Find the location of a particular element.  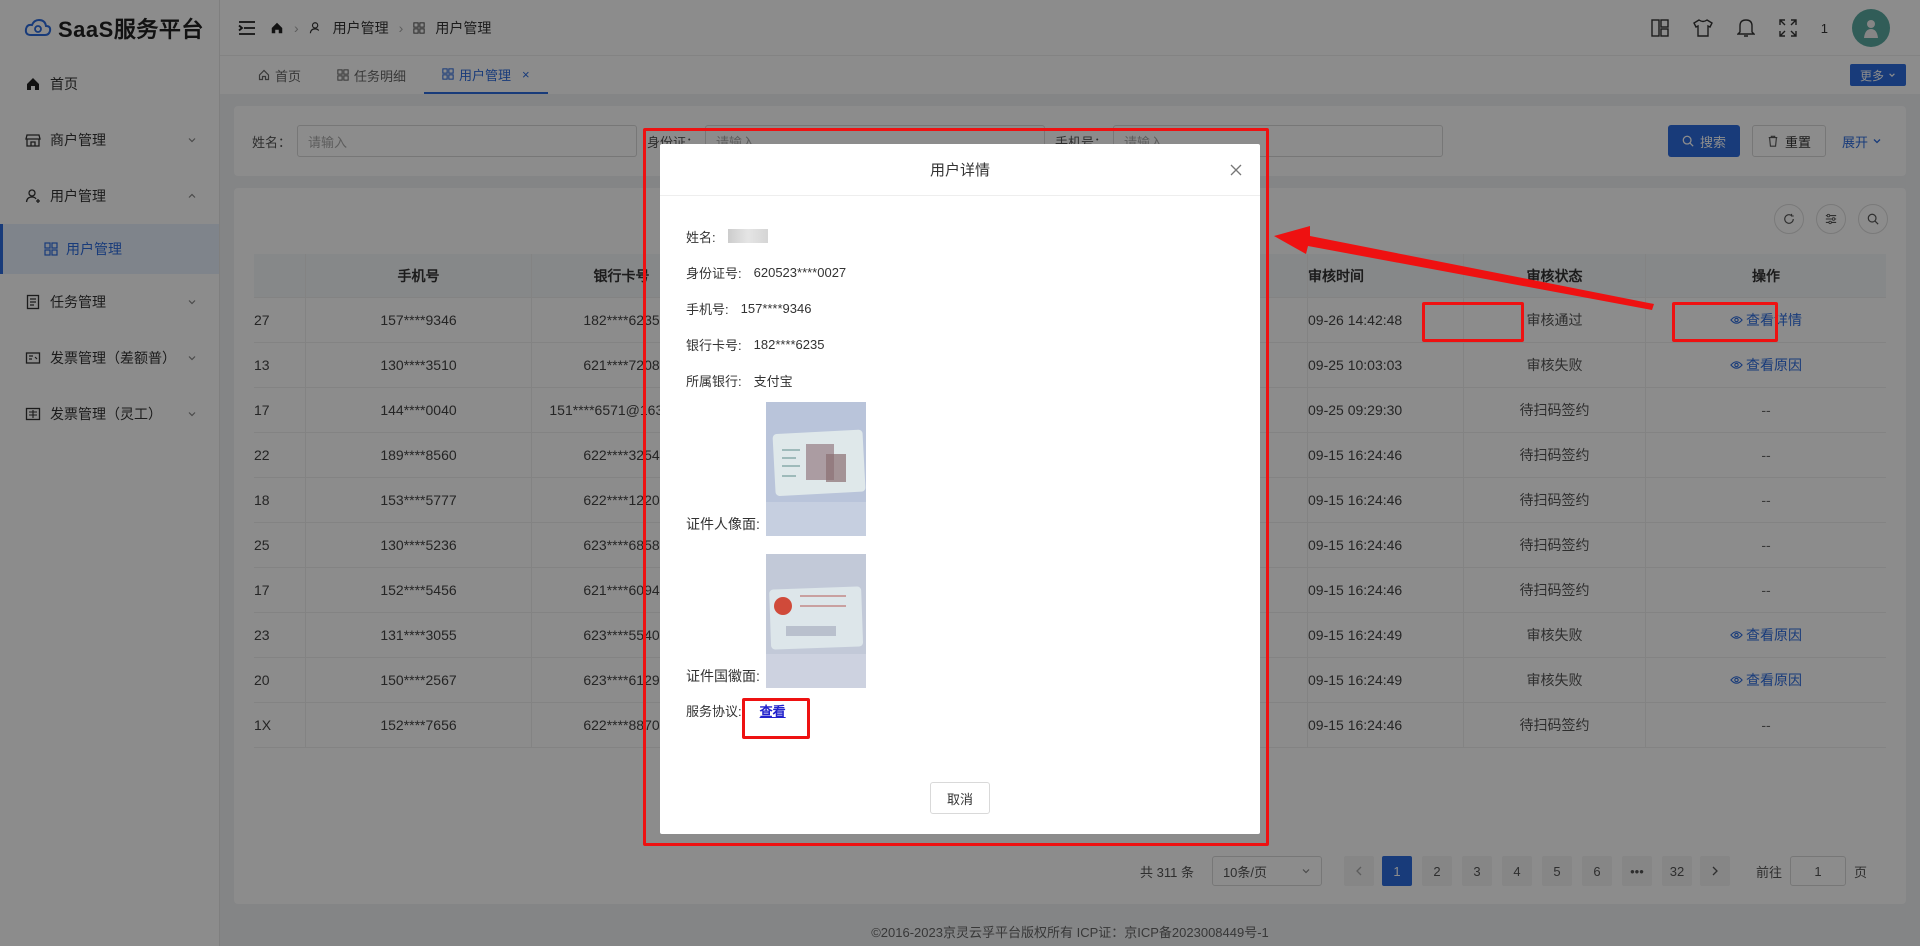

annotation-box-agreement is located at coordinates (776, 718).